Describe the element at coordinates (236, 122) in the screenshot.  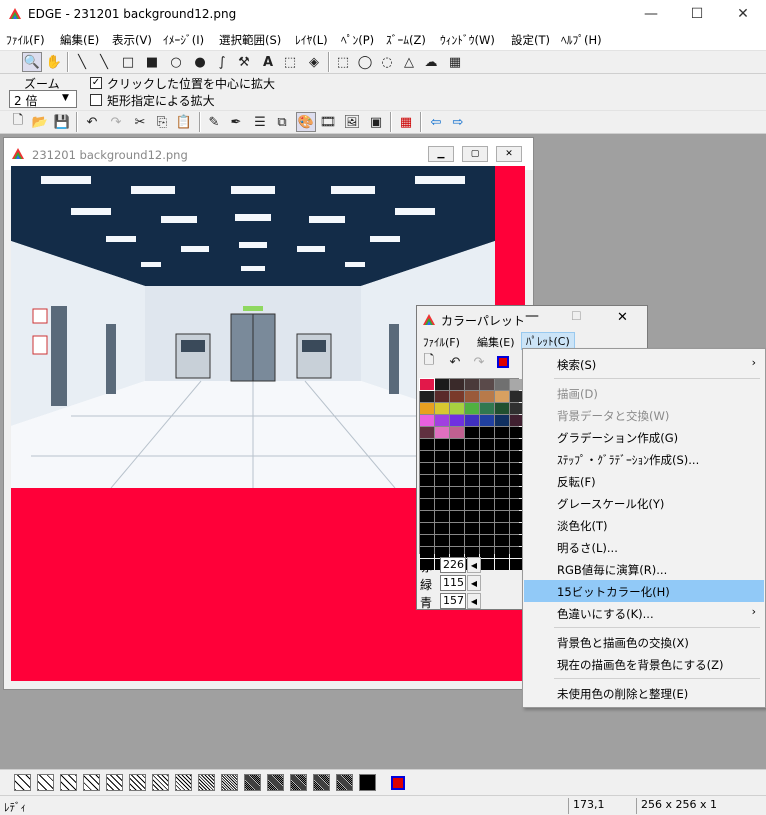
I see `eyedropper-icon: ✒` at that location.